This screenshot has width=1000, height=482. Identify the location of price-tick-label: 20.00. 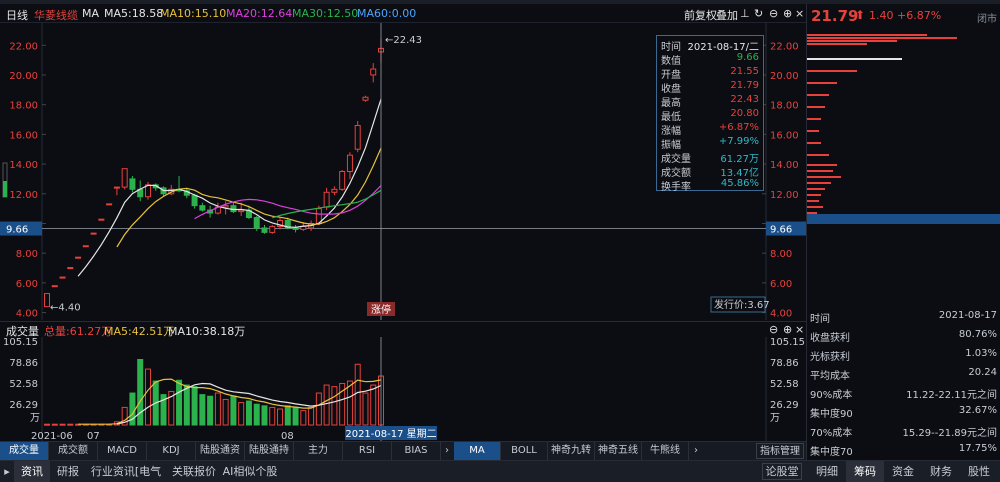
(23, 76).